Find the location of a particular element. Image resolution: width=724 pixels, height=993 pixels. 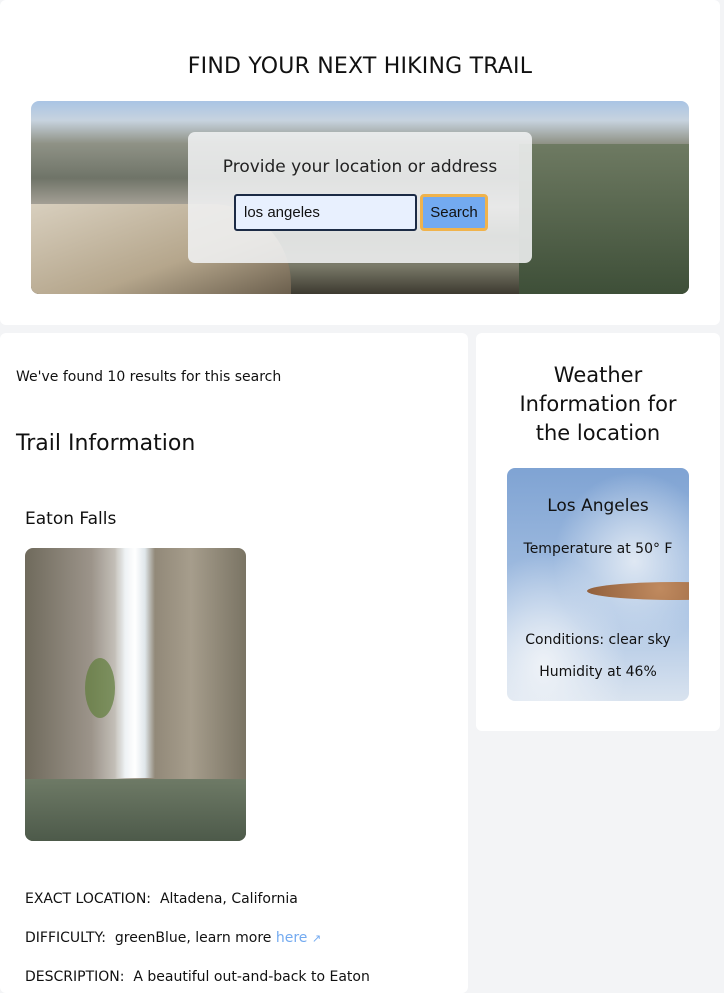

results-count: We've found 10 results for this search is located at coordinates (149, 377).